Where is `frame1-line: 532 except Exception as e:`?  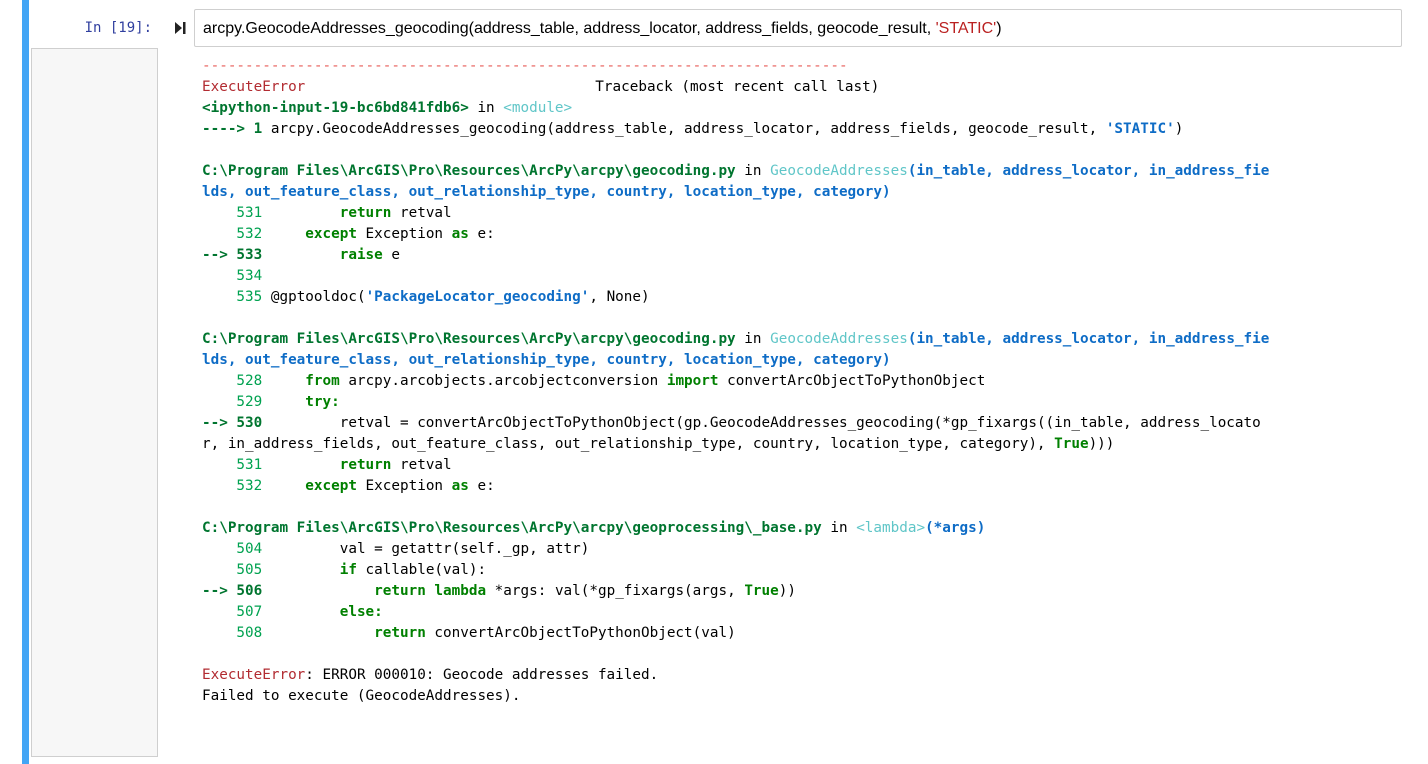 frame1-line: 532 except Exception as e: is located at coordinates (348, 234).